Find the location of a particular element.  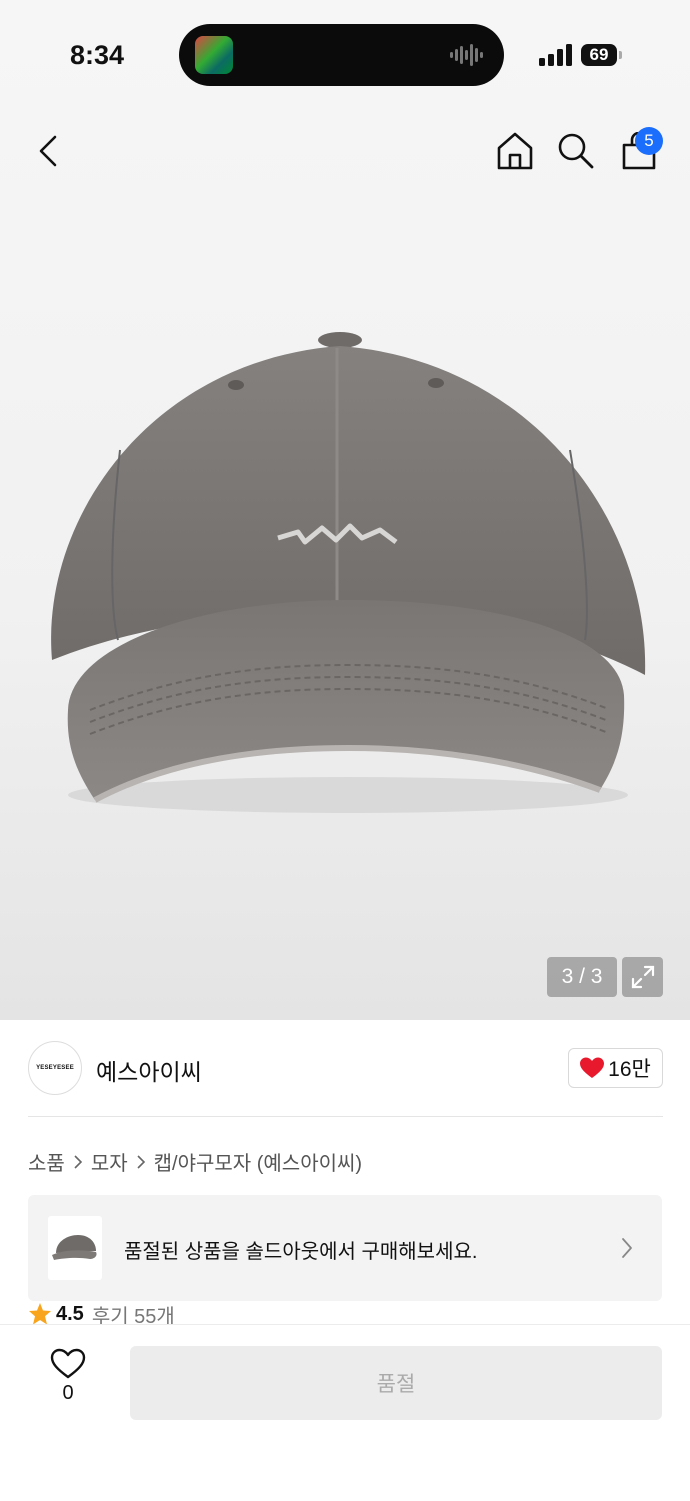

breadcrumb-item: 소품 is located at coordinates (46, 1161).